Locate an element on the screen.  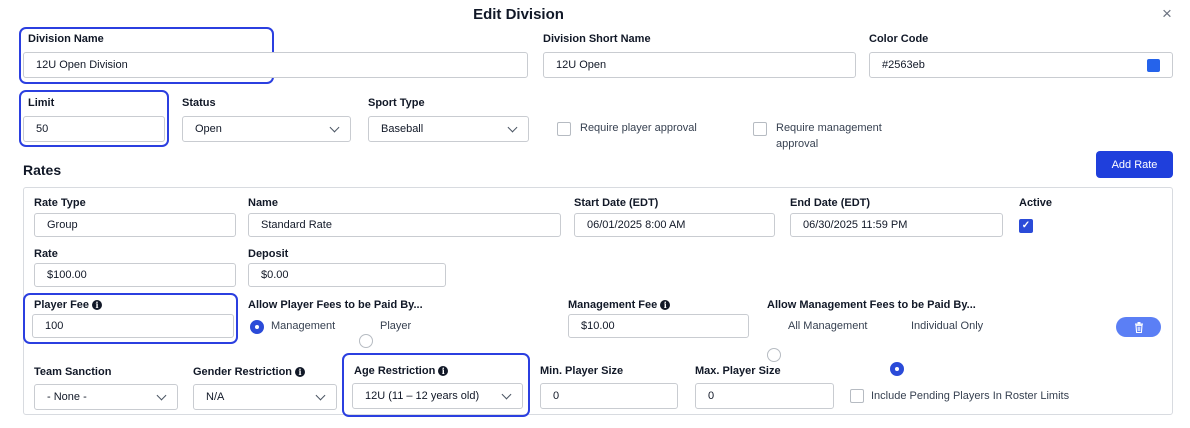
color-code-input: #2563eb is located at coordinates (1021, 65).